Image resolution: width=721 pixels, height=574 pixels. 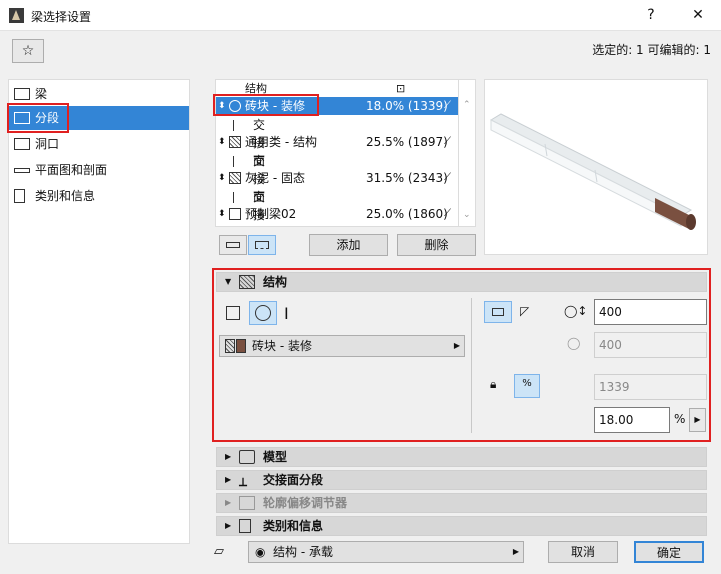 What do you see at coordinates (461, 457) in the screenshot?
I see `model-panel-header: ▶ 模型` at bounding box center [461, 457].